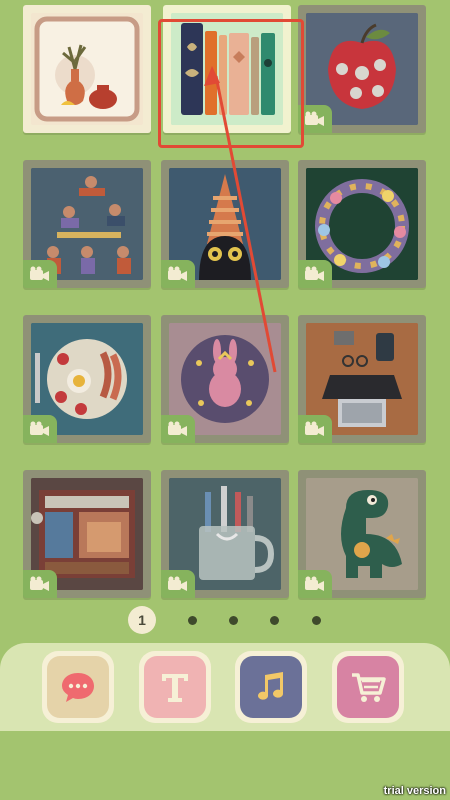 This screenshot has height=800, width=450. Describe the element at coordinates (362, 379) in the screenshot. I see `puzzle-tile-desk-laptop` at that location.